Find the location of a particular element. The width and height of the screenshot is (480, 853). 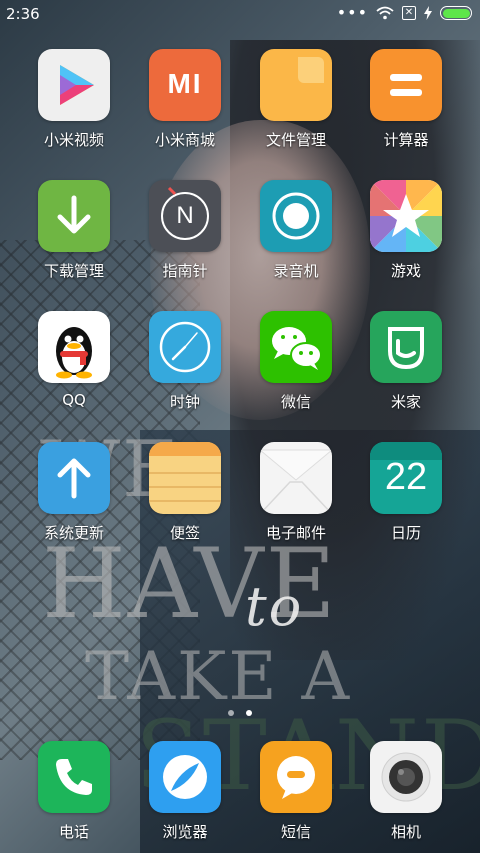

app-wechat: 微信 is located at coordinates (296, 361).